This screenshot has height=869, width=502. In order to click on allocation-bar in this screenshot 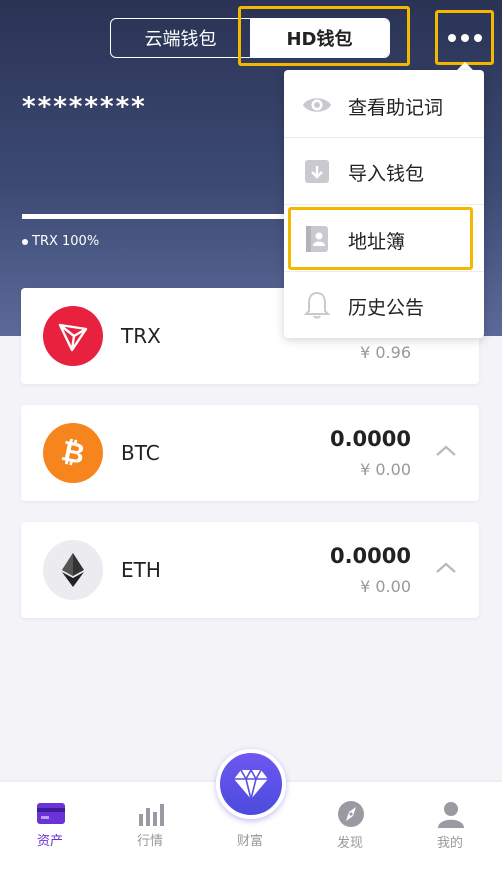, I will do `click(172, 216)`.